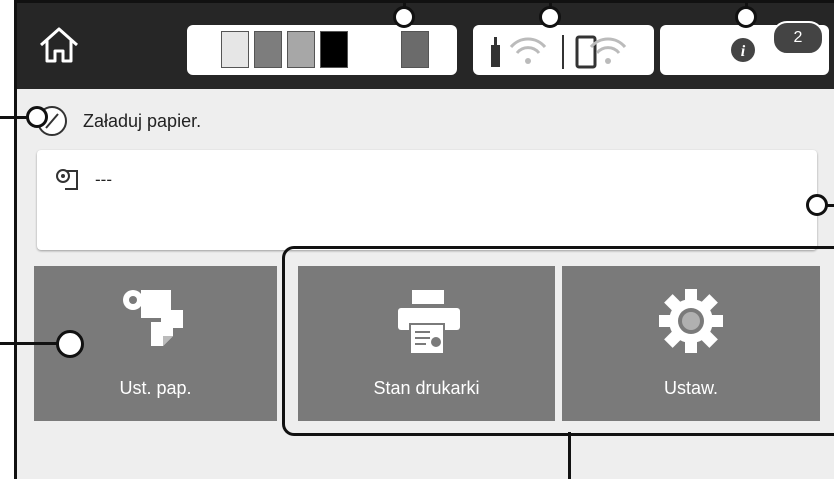 The width and height of the screenshot is (834, 479). Describe the element at coordinates (152, 318) in the screenshot. I see `paper-settings-icon` at that location.